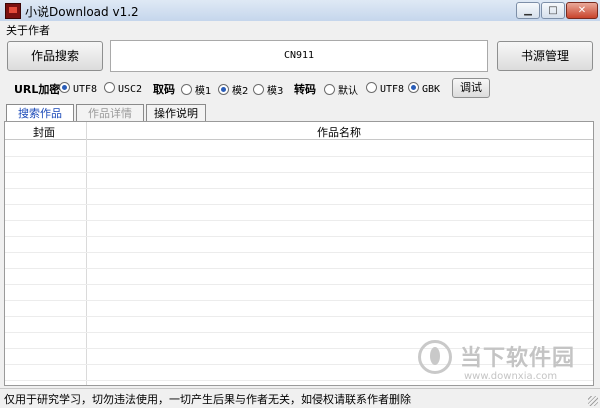  Describe the element at coordinates (78, 88) in the screenshot. I see `radio-url-utf8: UTF8` at that location.